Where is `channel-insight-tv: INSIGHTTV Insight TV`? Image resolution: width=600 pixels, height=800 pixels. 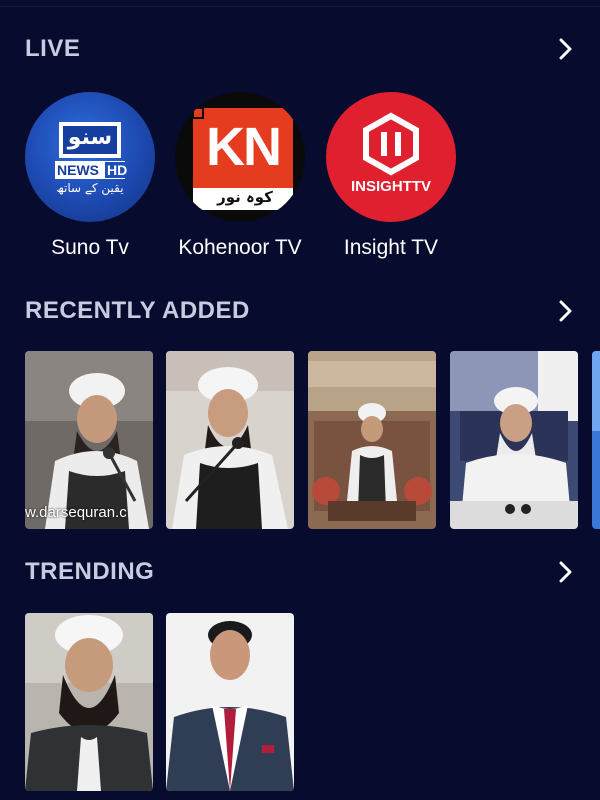 channel-insight-tv: INSIGHTTV Insight TV is located at coordinates (391, 176).